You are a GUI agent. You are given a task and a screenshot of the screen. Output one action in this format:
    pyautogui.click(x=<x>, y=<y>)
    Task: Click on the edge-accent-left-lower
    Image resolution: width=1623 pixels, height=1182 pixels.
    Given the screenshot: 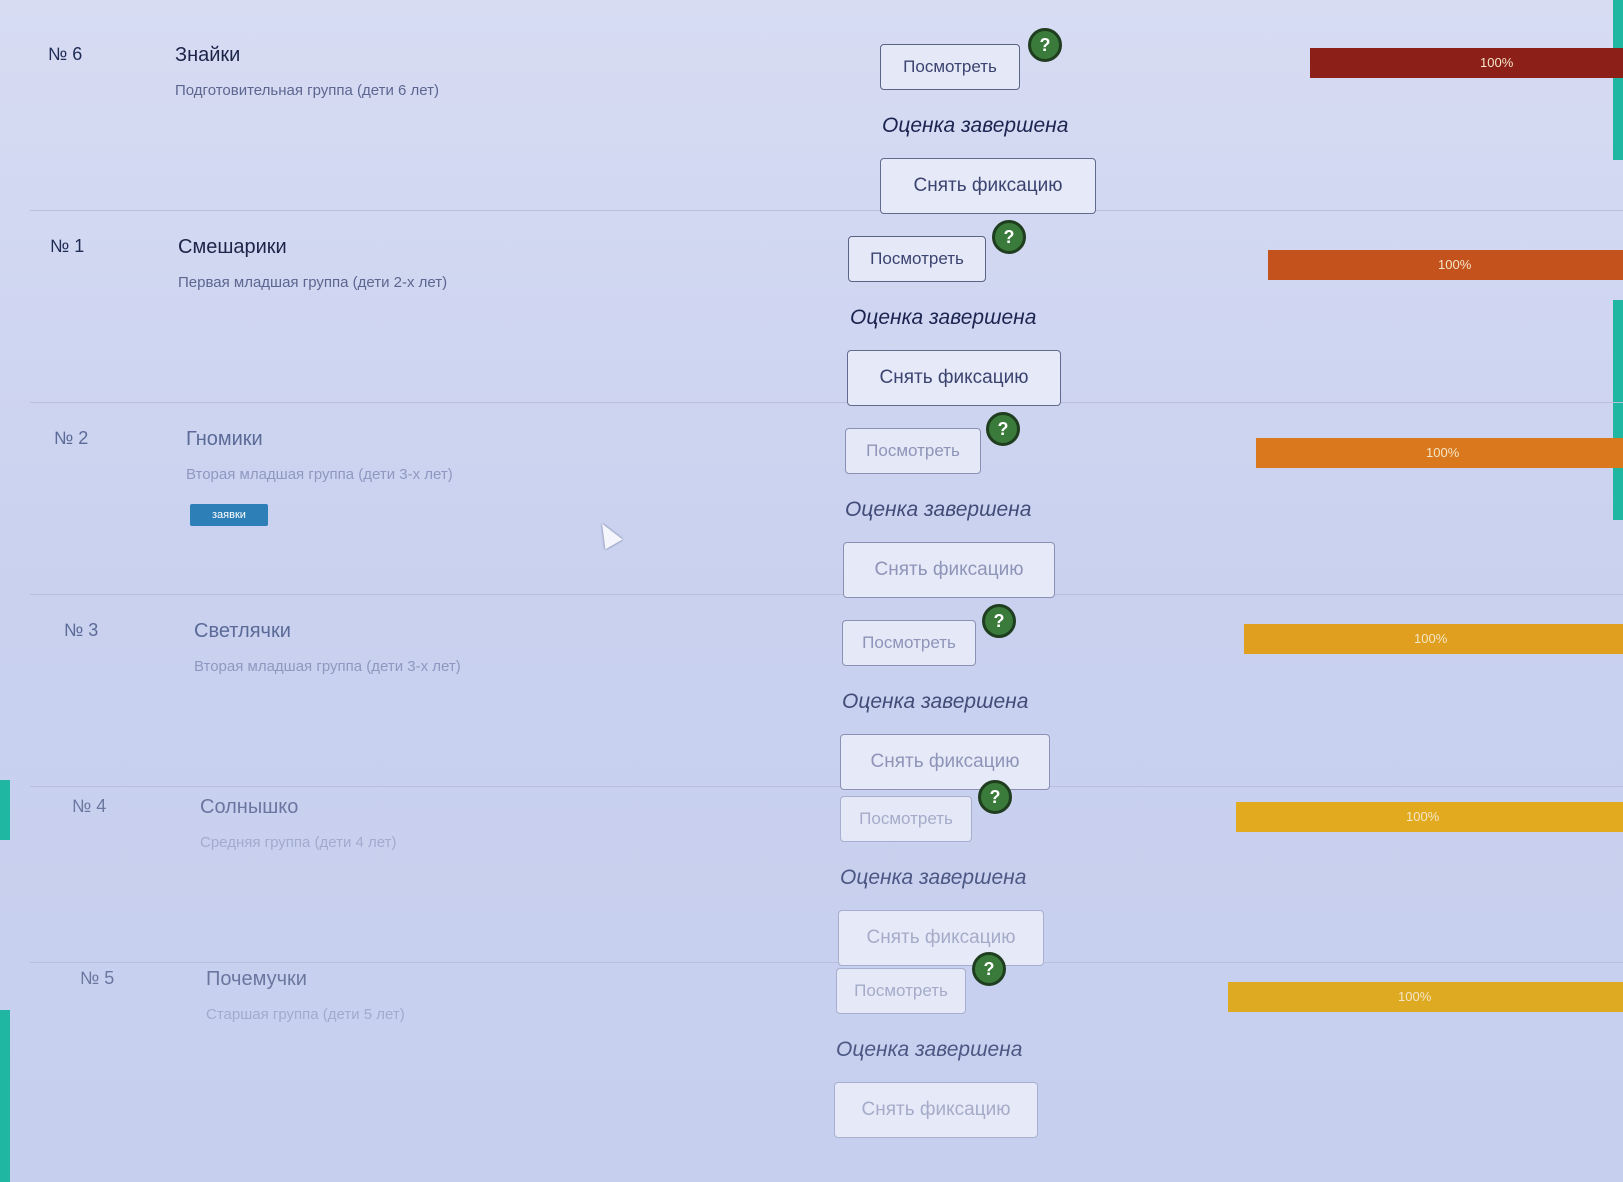 What is the action you would take?
    pyautogui.click(x=5, y=1096)
    